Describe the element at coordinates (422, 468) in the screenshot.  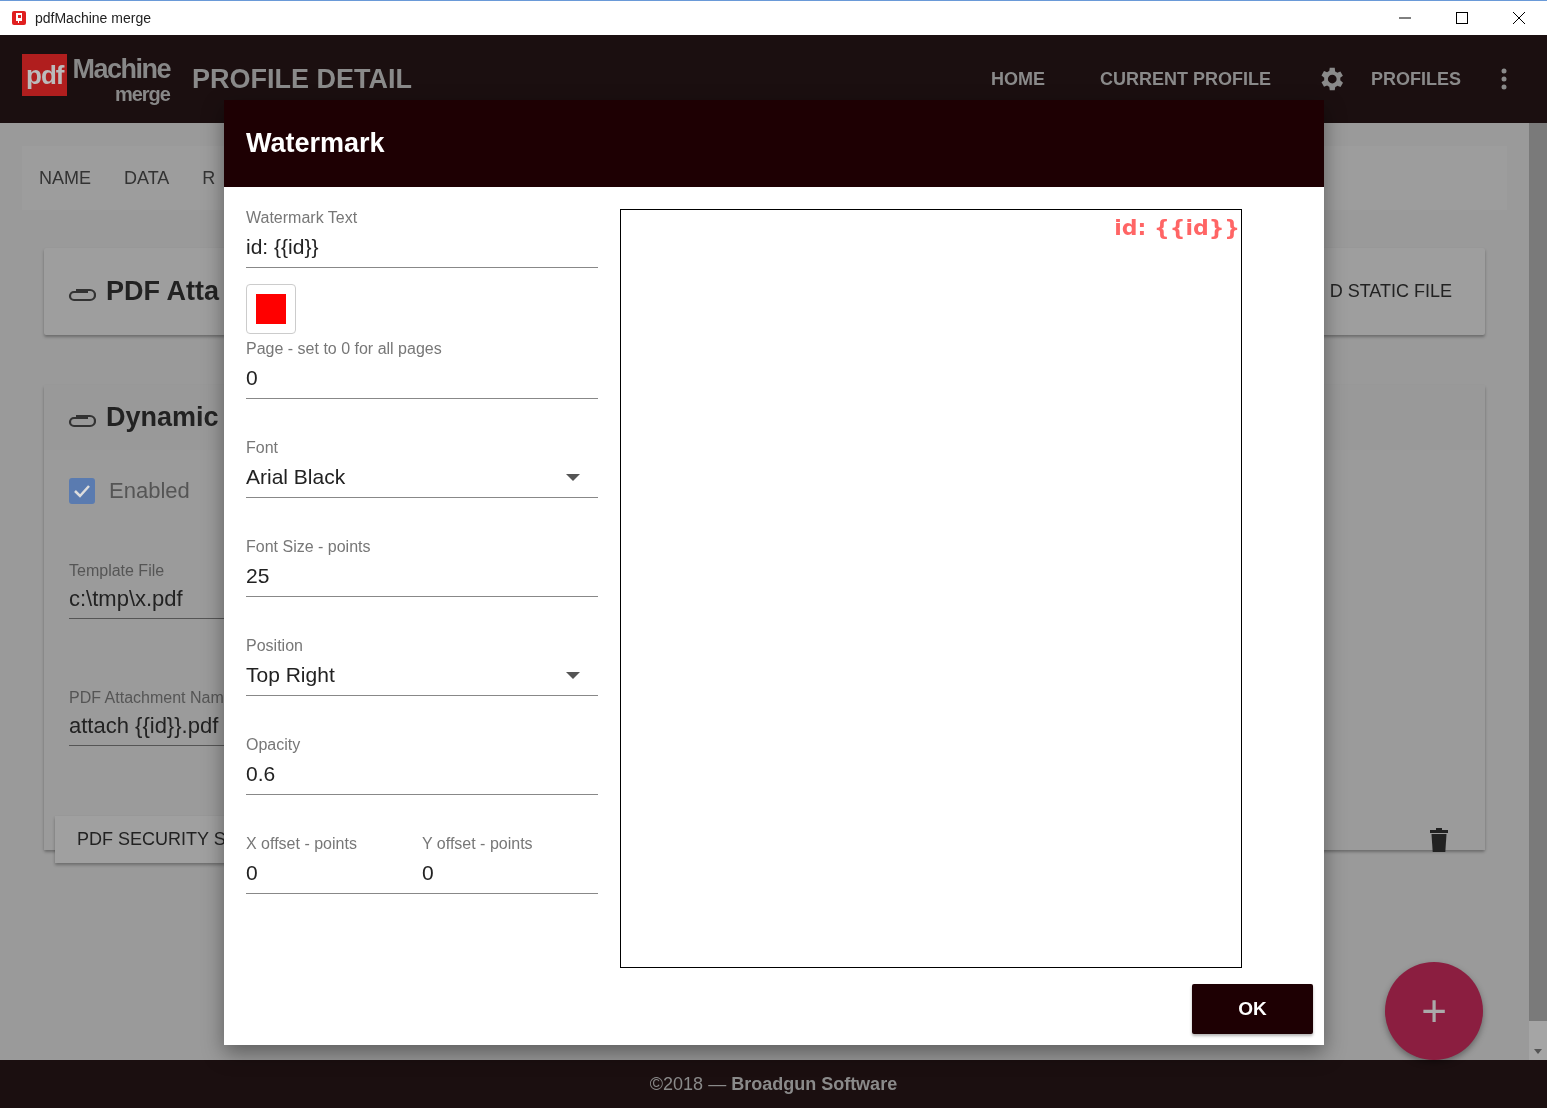
I see `select-field: Font Arial Black` at that location.